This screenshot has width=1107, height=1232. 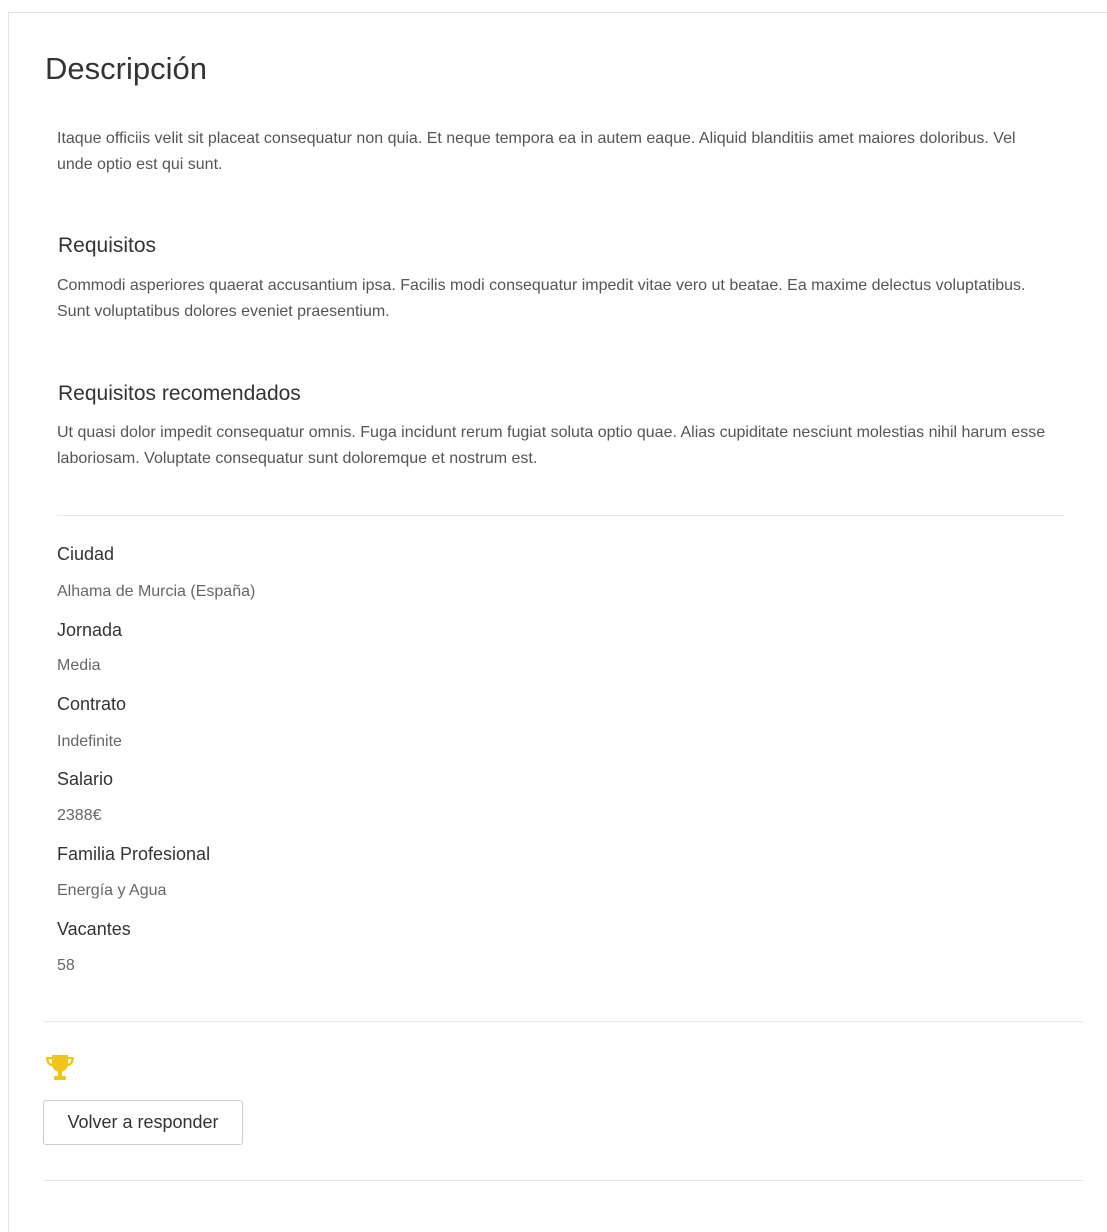 What do you see at coordinates (79, 815) in the screenshot?
I see `detail-value-salario: 2388€` at bounding box center [79, 815].